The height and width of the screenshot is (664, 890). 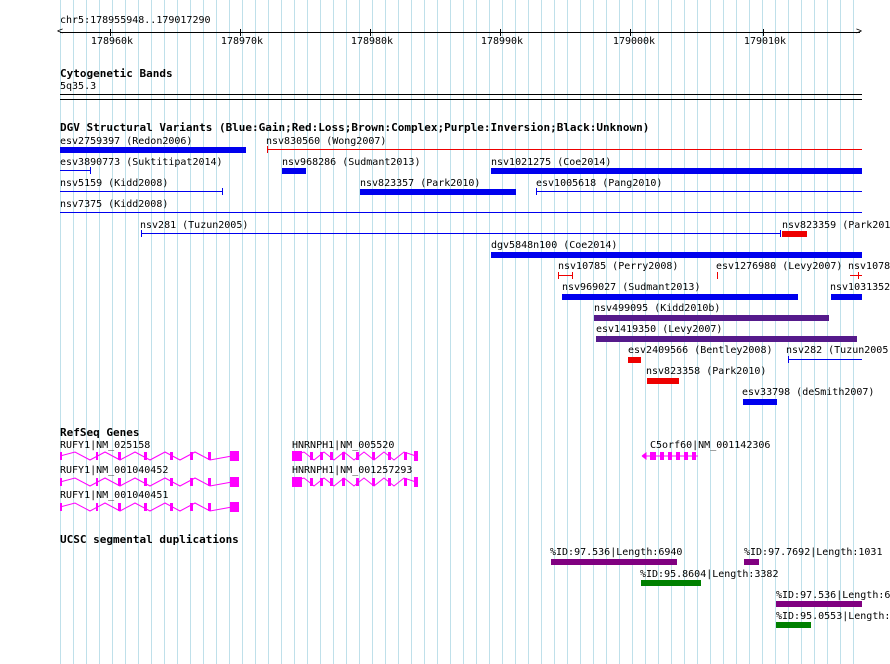 I want to click on feature-label: nsv1021275 (Coe2014), so click(x=551, y=162).